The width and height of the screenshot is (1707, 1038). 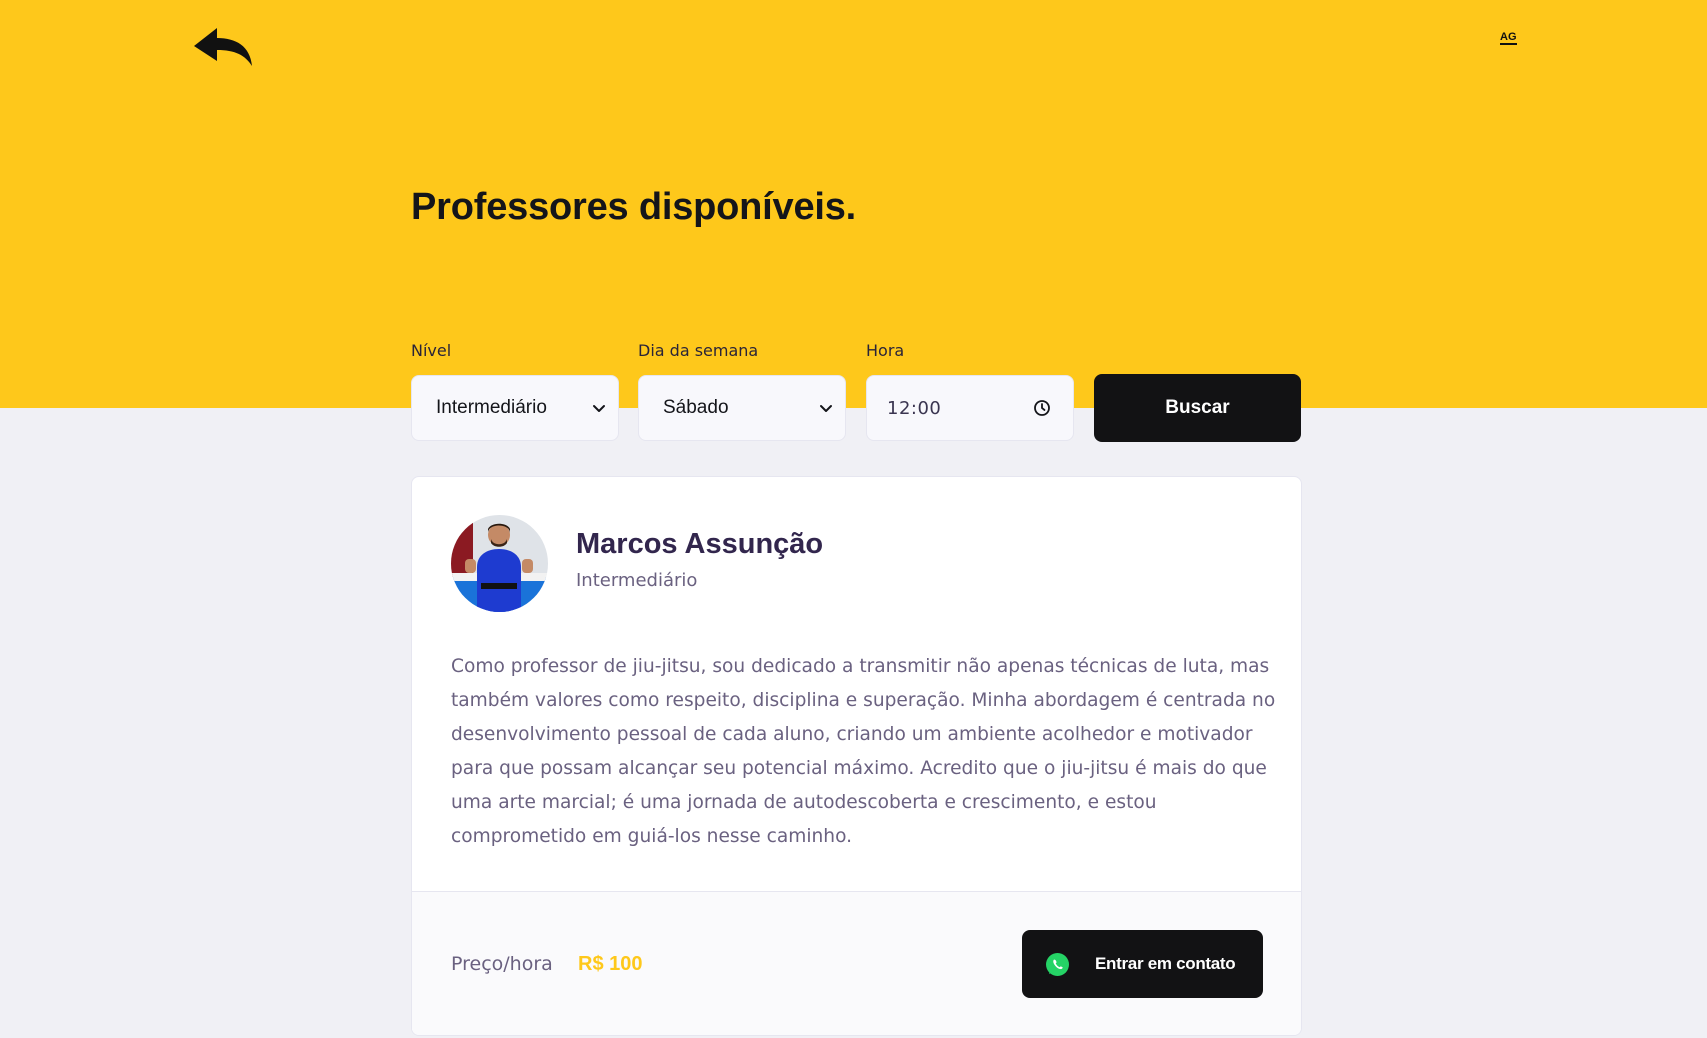 I want to click on level-select: Intermediário, so click(x=515, y=408).